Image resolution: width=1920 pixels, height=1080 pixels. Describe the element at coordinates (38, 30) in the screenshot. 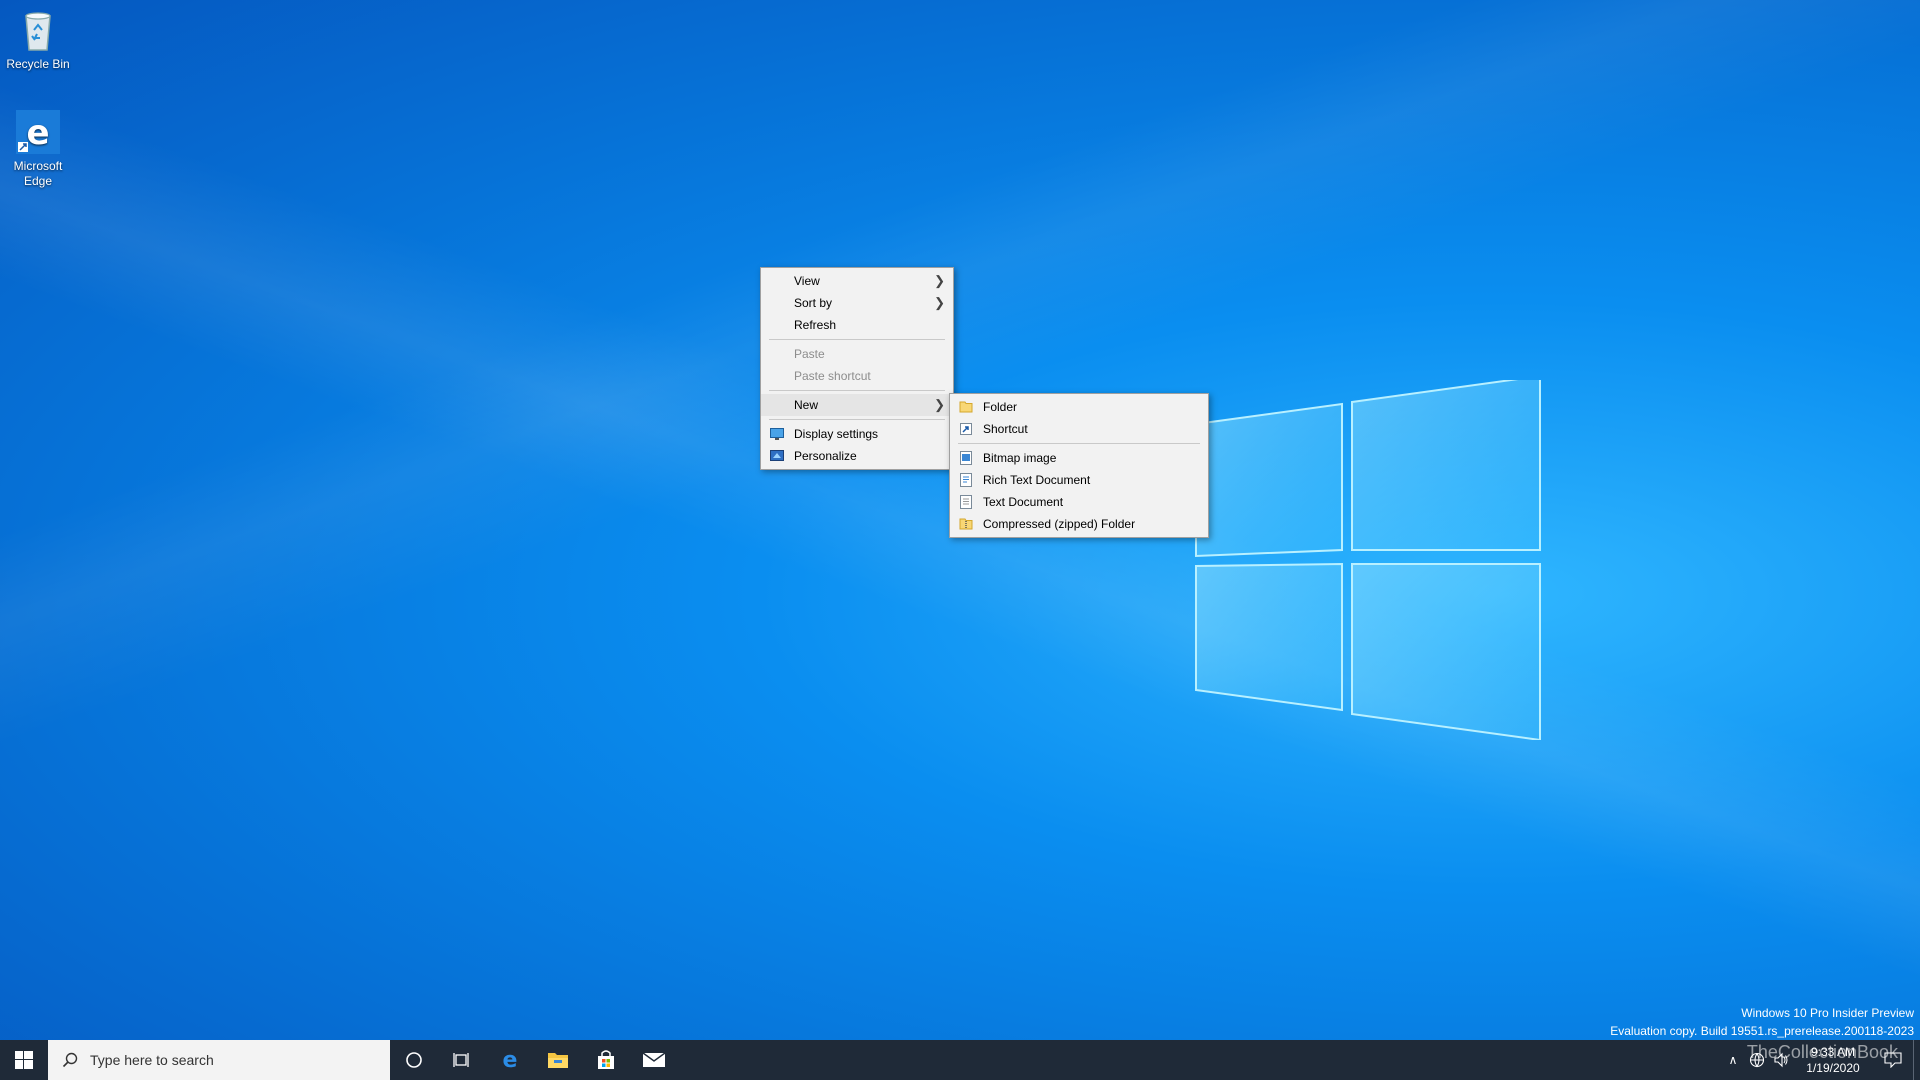

I see `recycle-bin-icon` at that location.